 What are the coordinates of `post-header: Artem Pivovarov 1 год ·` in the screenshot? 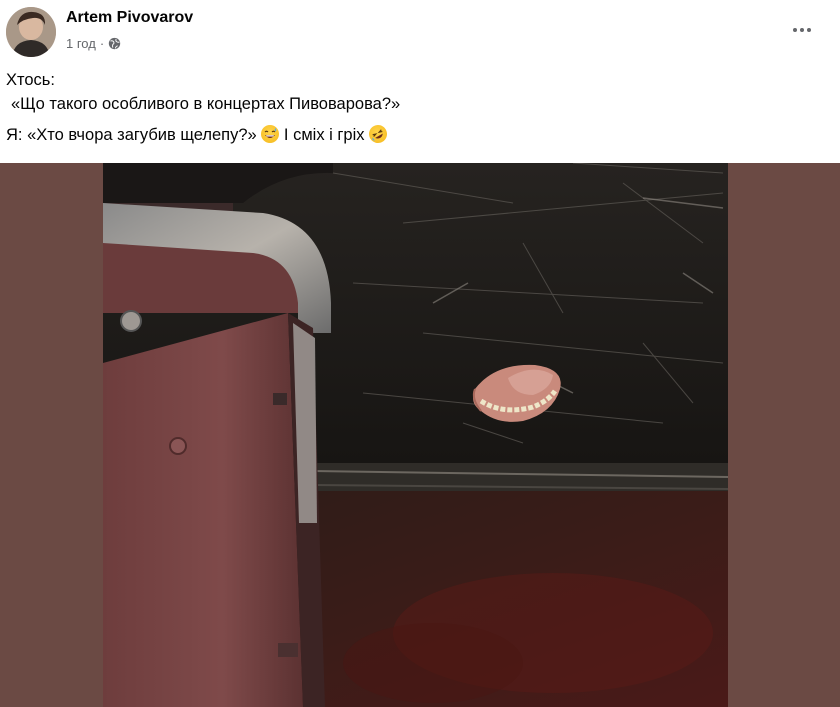 It's located at (420, 32).